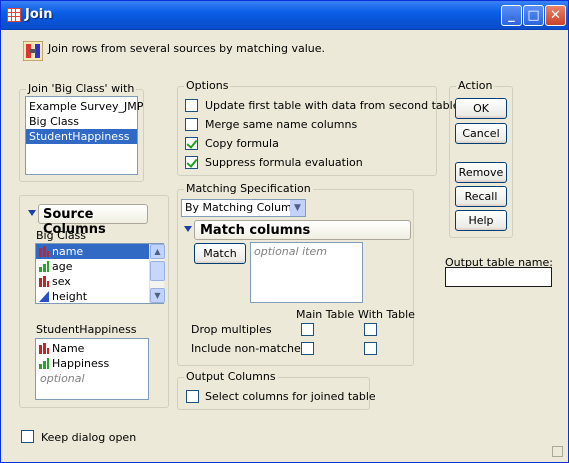  I want to click on select-columns-checkbox, so click(192, 396).